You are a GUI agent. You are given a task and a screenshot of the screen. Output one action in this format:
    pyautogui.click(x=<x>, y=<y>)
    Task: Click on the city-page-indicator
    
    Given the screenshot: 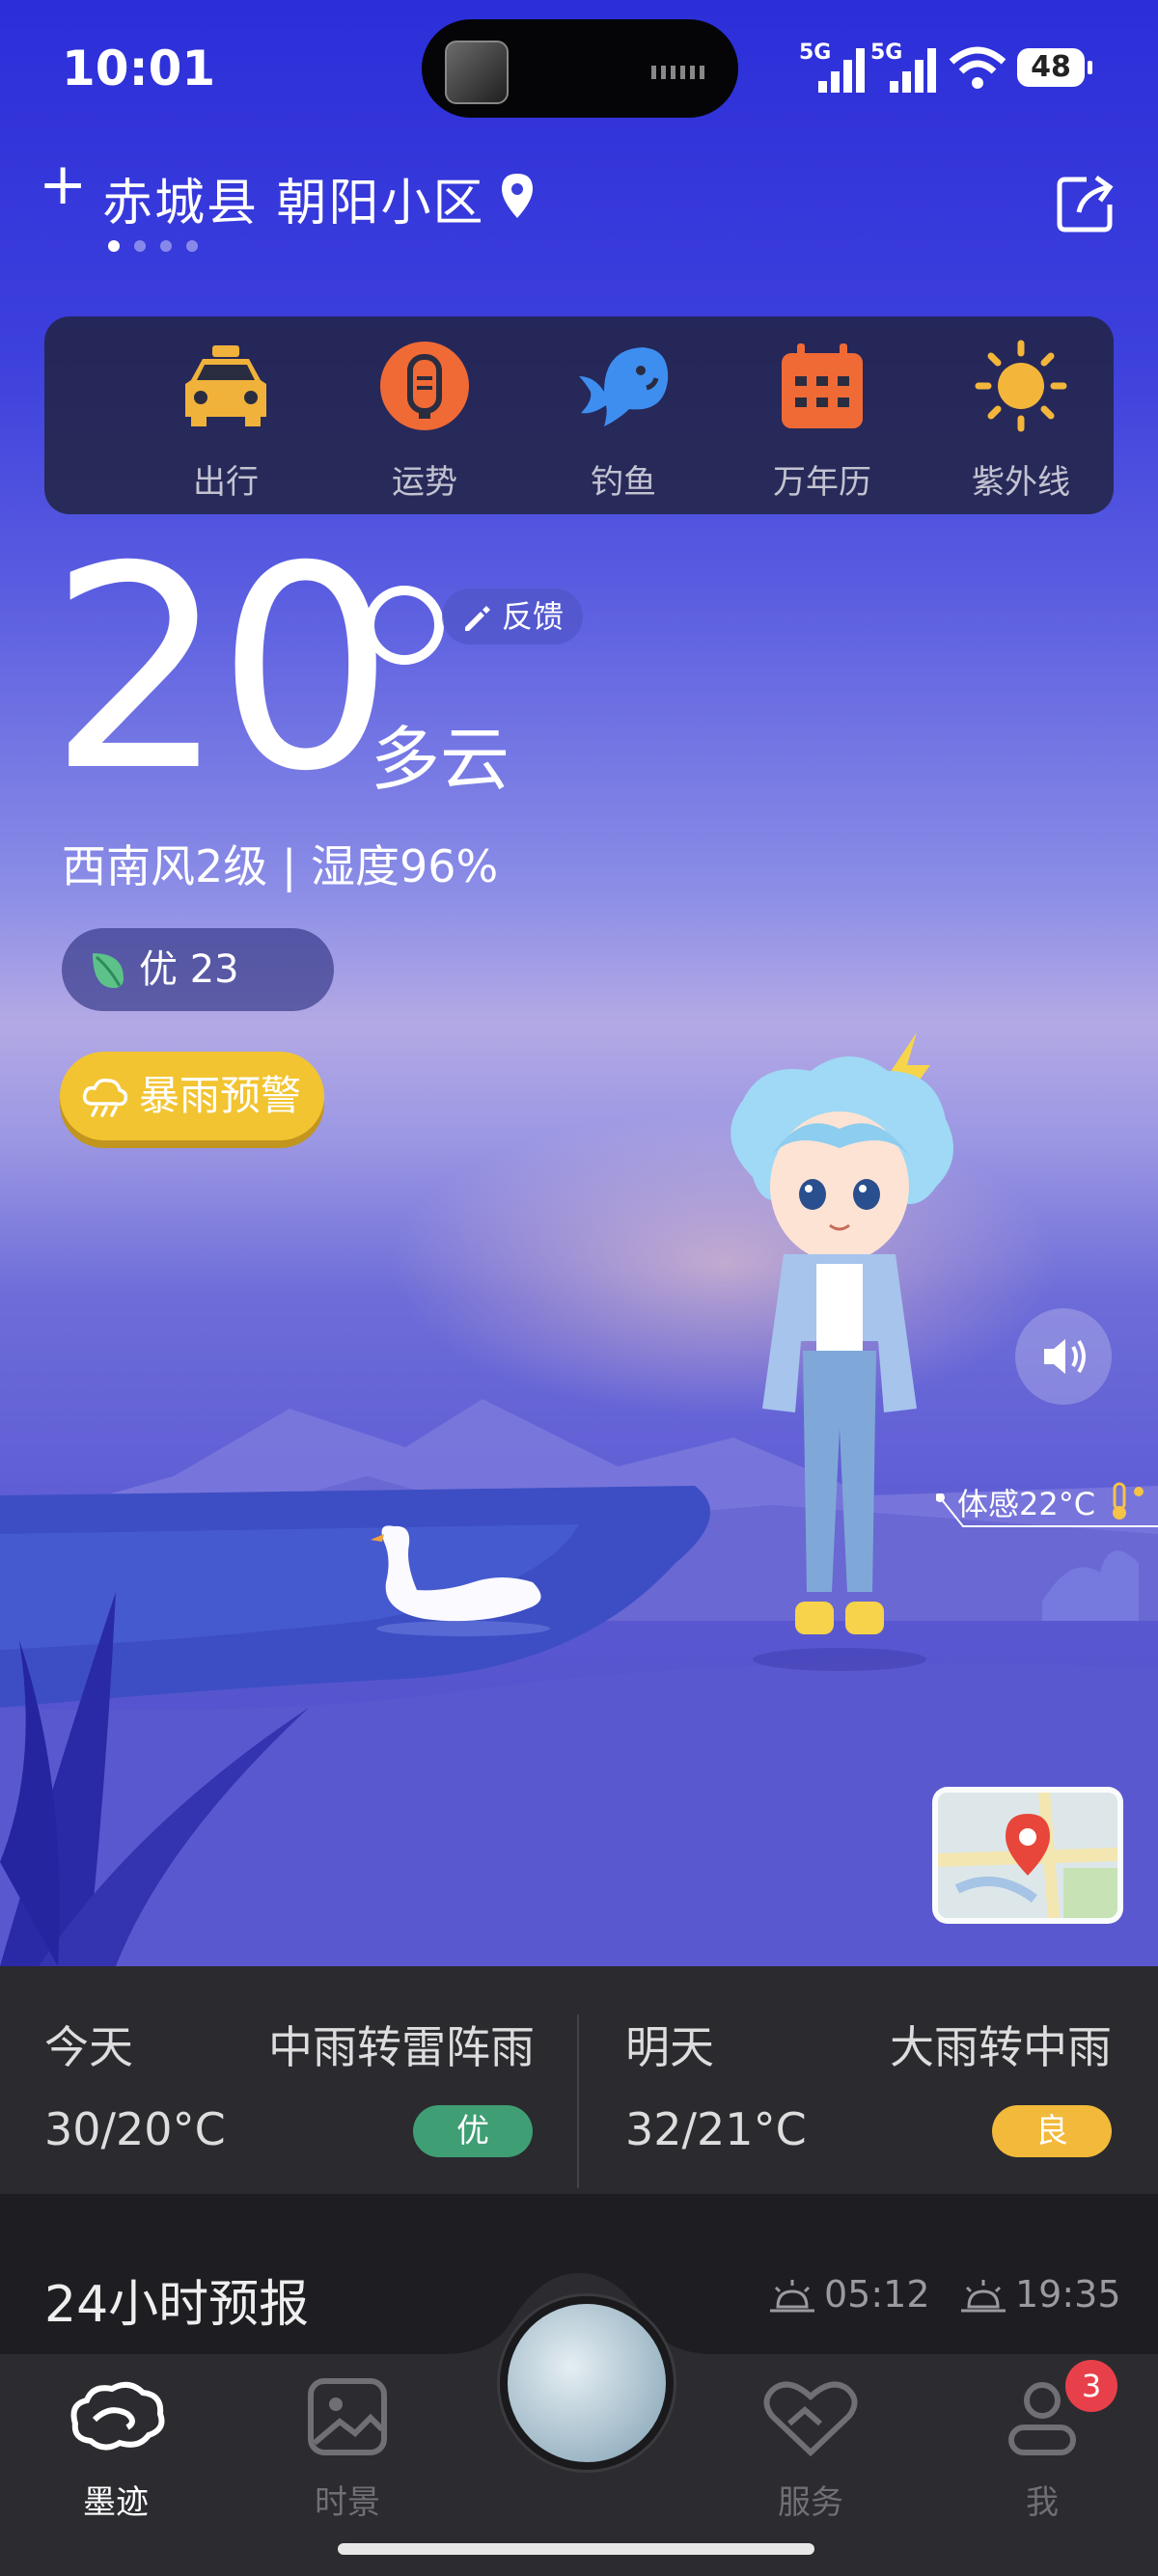 What is the action you would take?
    pyautogui.click(x=160, y=247)
    